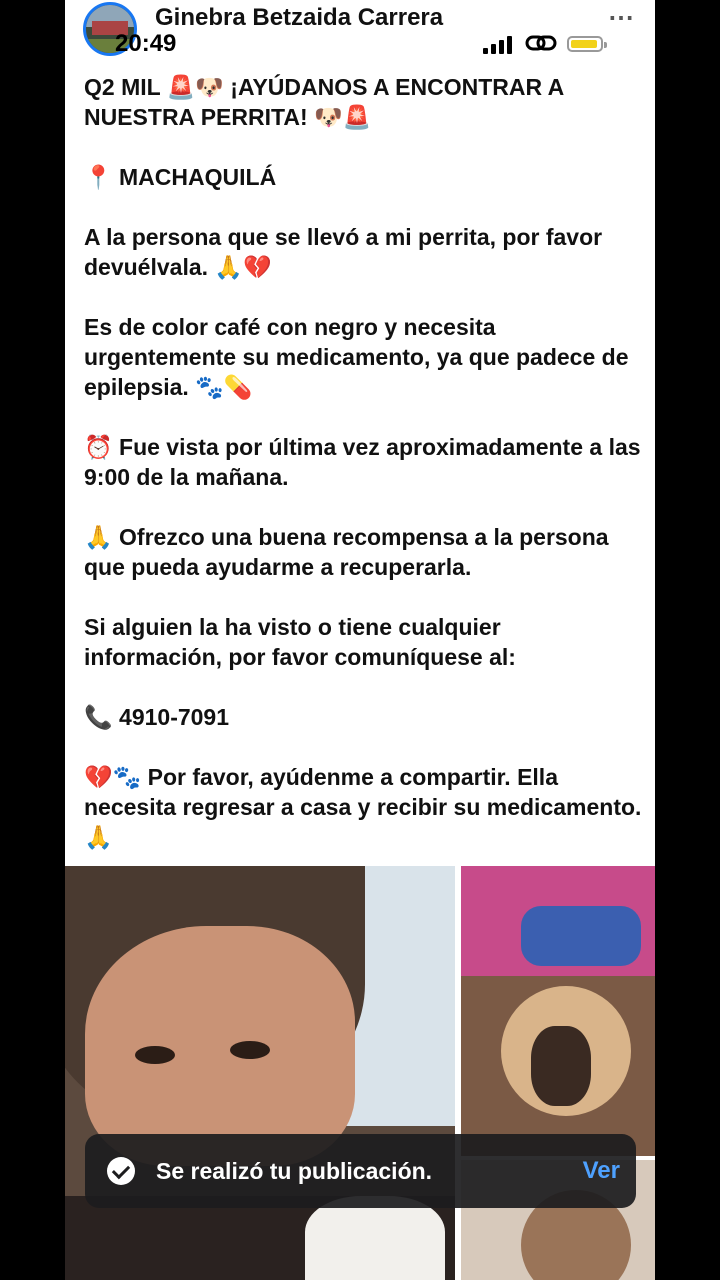  I want to click on toast-message: Se realizó tu publicación., so click(294, 1171).